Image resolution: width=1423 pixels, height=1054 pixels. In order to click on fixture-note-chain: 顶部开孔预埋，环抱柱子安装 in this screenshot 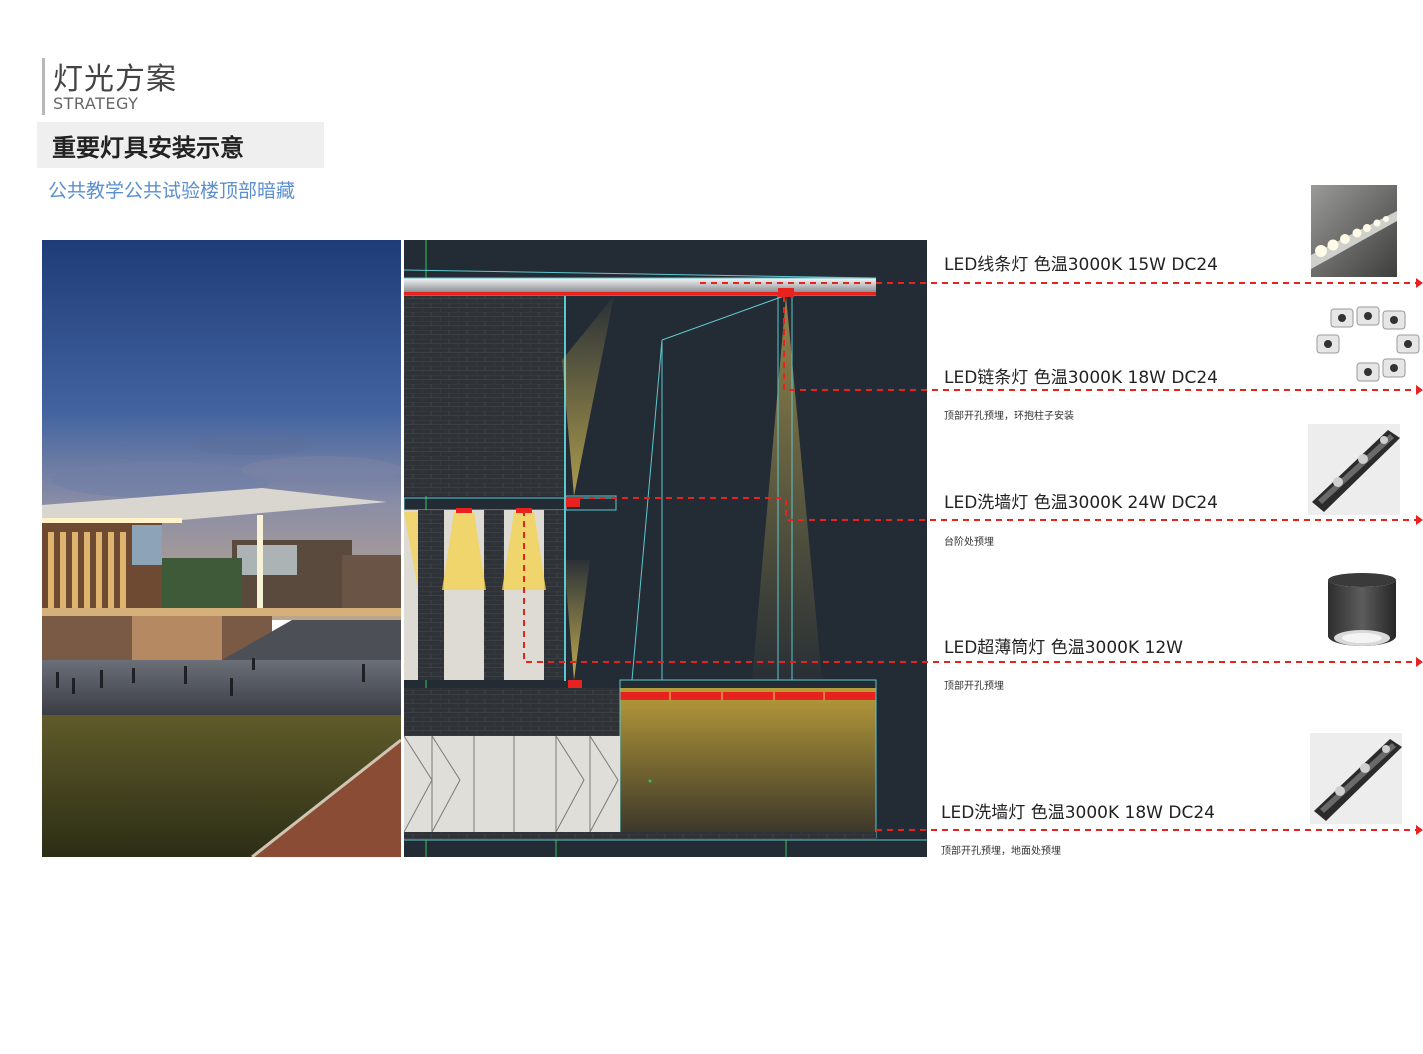, I will do `click(1009, 416)`.